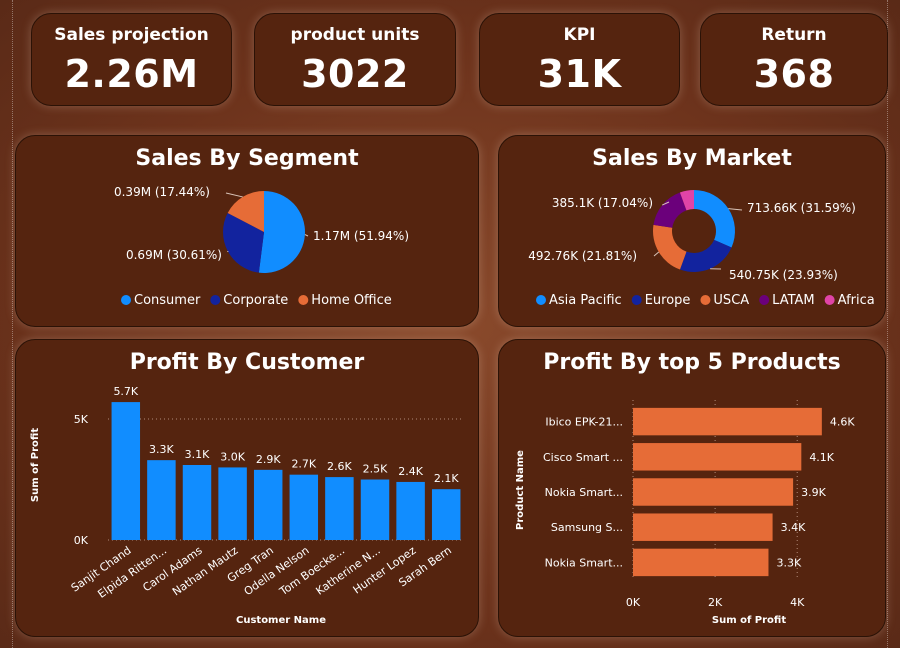  I want to click on data-label: 1.17M (51.94%), so click(361, 236).